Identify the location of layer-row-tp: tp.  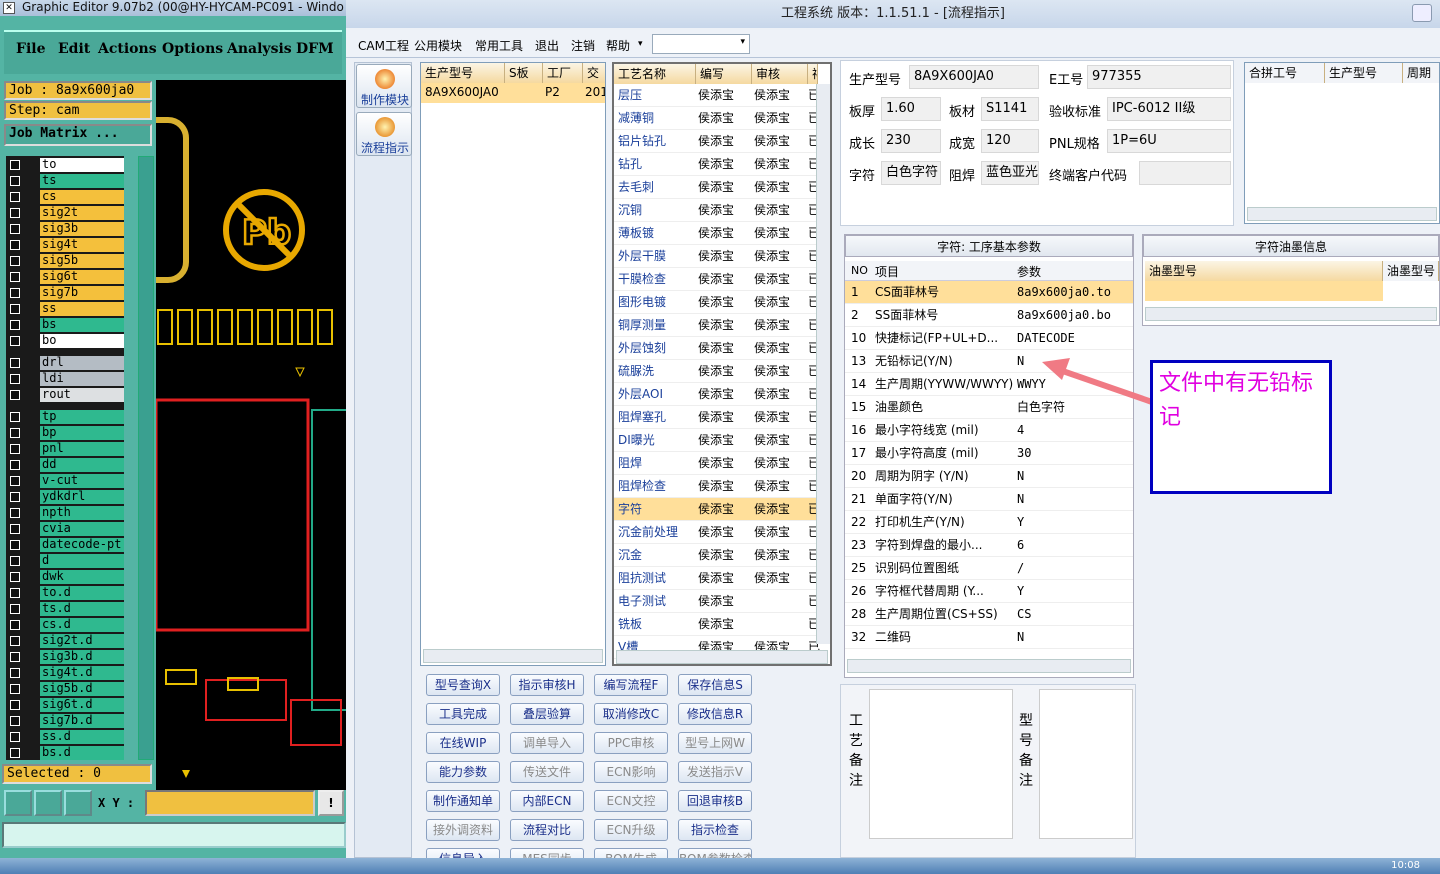
(65, 417).